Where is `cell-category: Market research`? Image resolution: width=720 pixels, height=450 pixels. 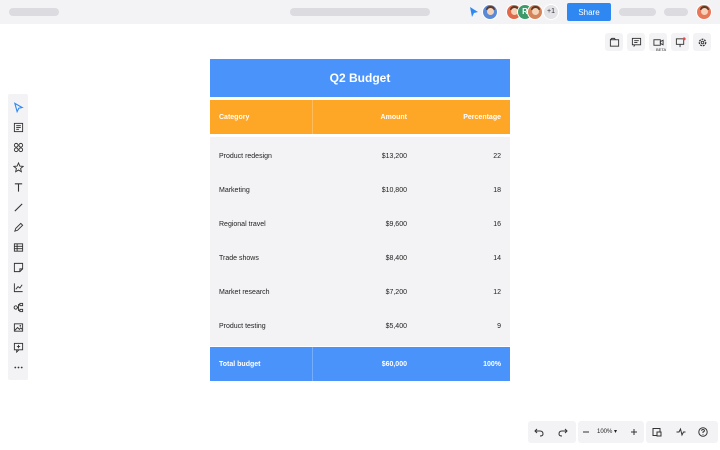 cell-category: Market research is located at coordinates (261, 292).